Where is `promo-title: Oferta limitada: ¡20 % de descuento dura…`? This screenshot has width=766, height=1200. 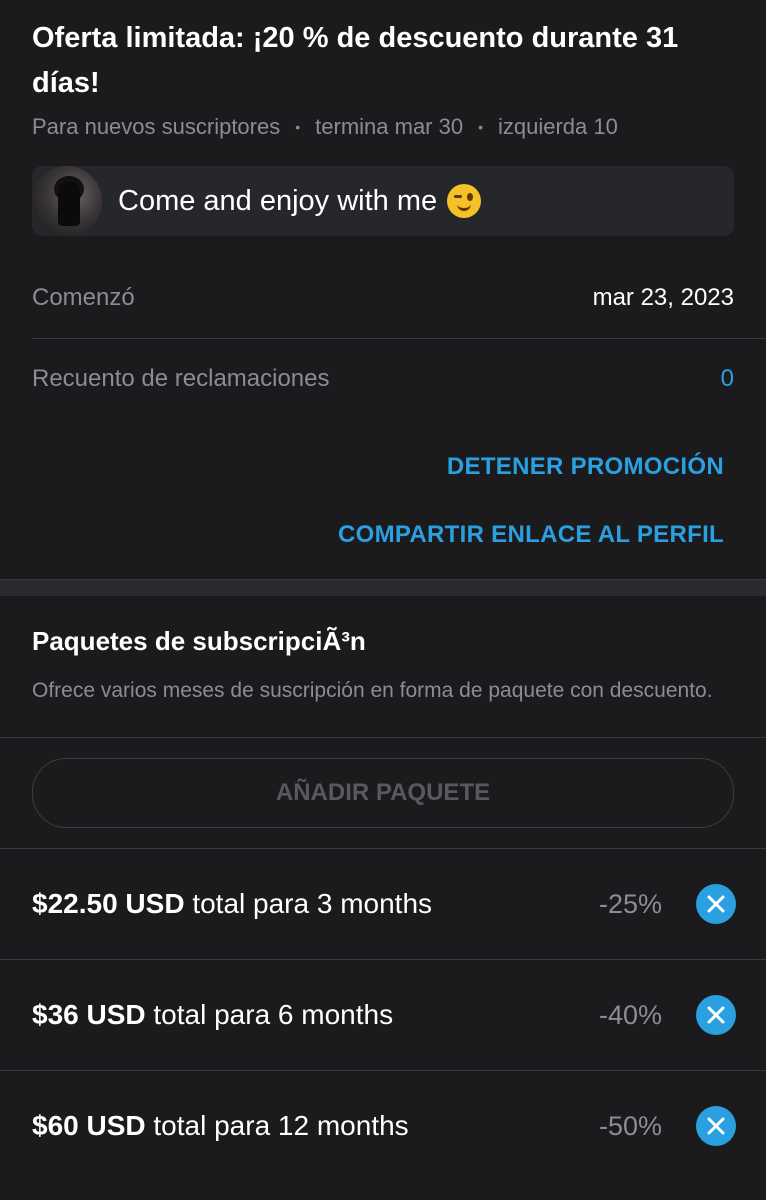
promo-title: Oferta limitada: ¡20 % de descuento dura… is located at coordinates (355, 60).